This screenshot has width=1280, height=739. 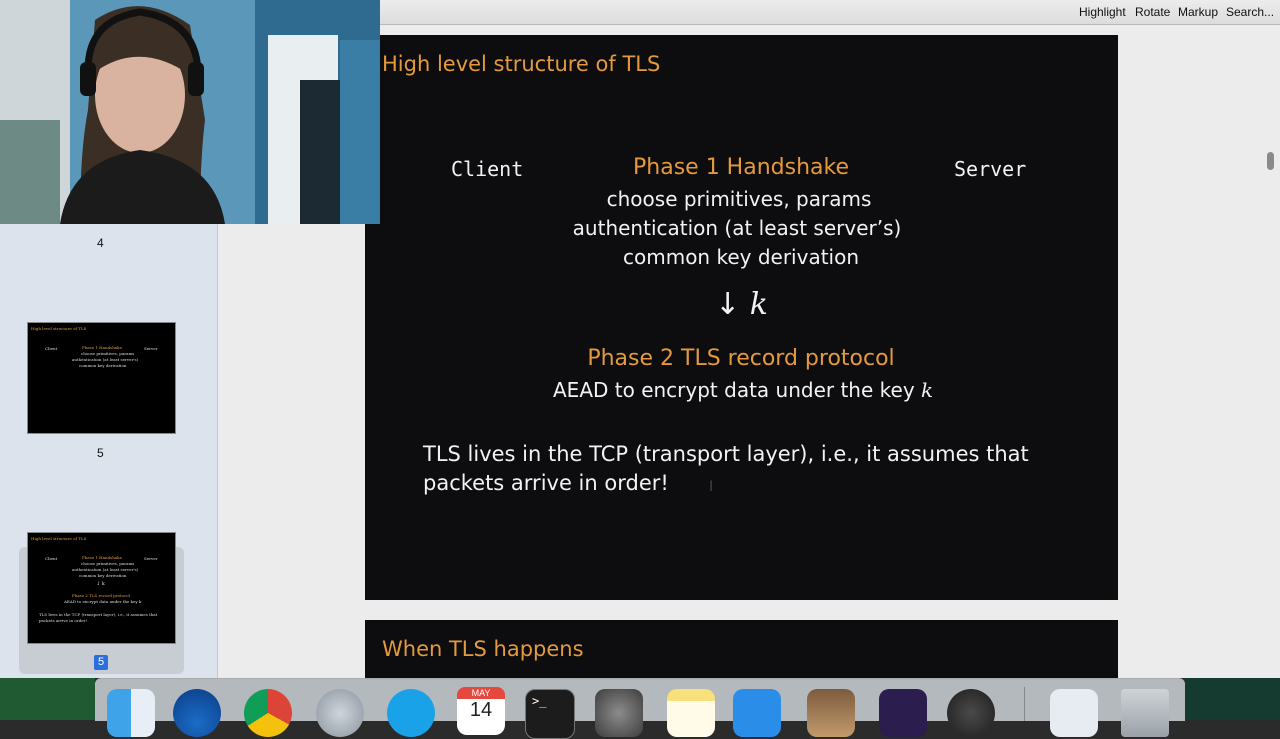 What do you see at coordinates (971, 713) in the screenshot?
I see `quicktime-icon` at bounding box center [971, 713].